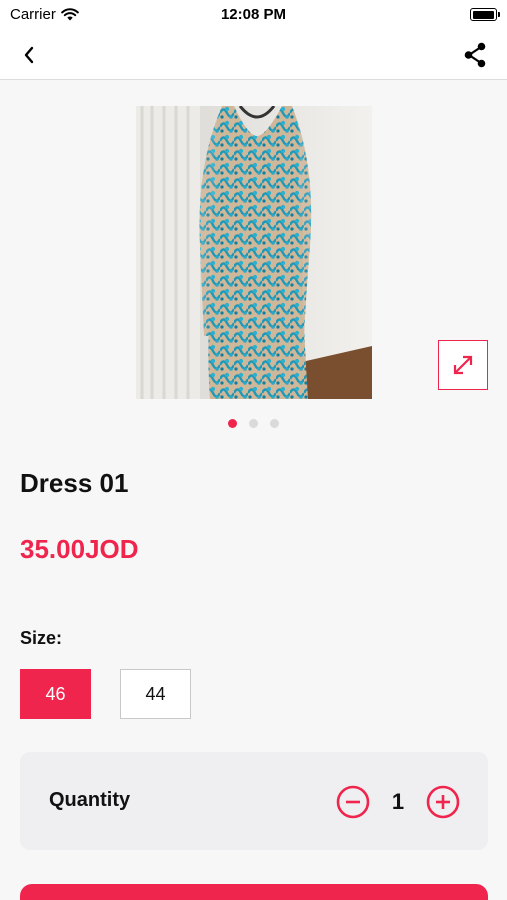 This screenshot has width=507, height=900. I want to click on quantity-value: 1, so click(398, 801).